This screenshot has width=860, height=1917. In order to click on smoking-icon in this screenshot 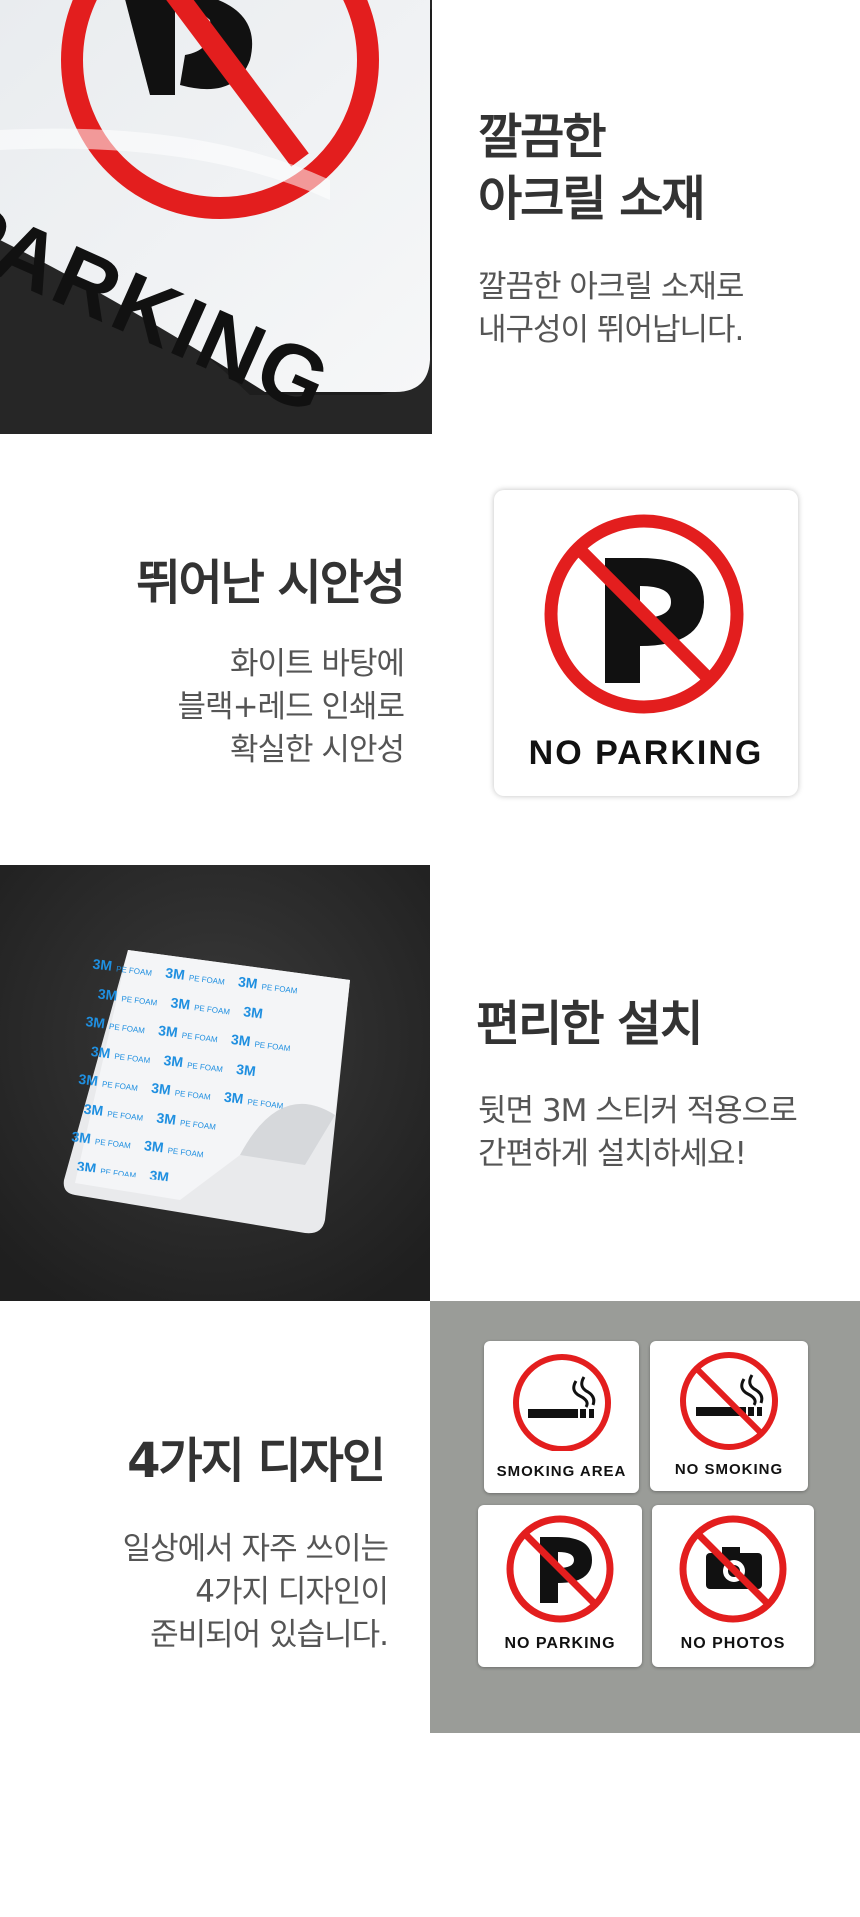, I will do `click(562, 1403)`.